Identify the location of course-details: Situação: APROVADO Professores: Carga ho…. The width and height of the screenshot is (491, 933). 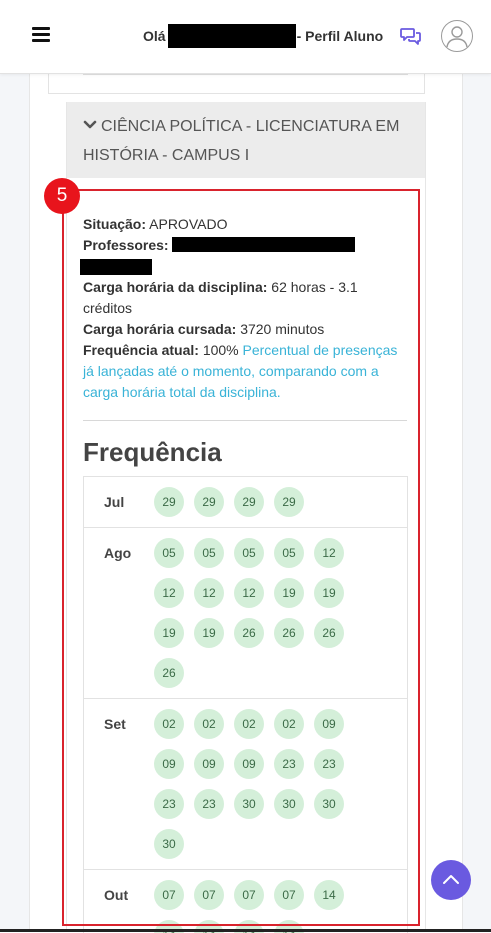
(243, 308).